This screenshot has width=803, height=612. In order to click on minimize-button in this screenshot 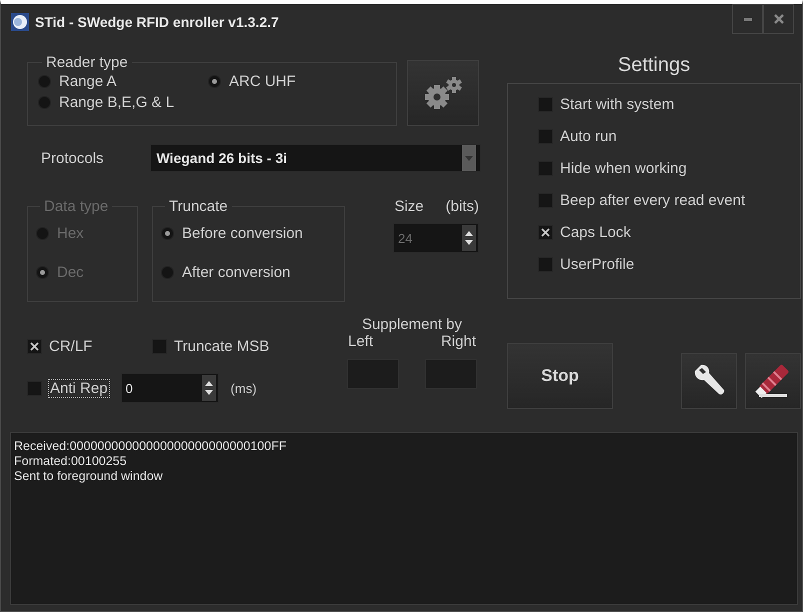, I will do `click(747, 19)`.